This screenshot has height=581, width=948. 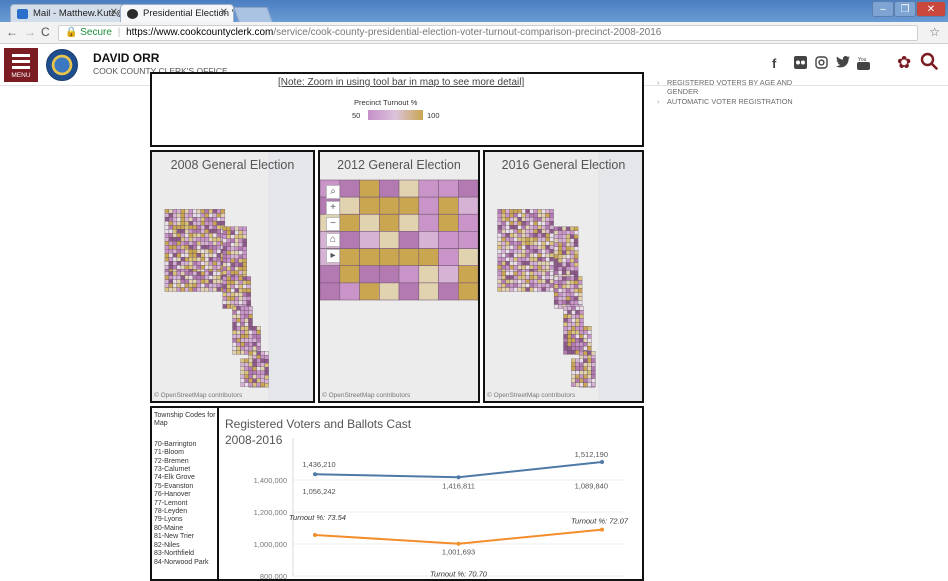 I want to click on data-label: 1,436,210, so click(x=318, y=464).